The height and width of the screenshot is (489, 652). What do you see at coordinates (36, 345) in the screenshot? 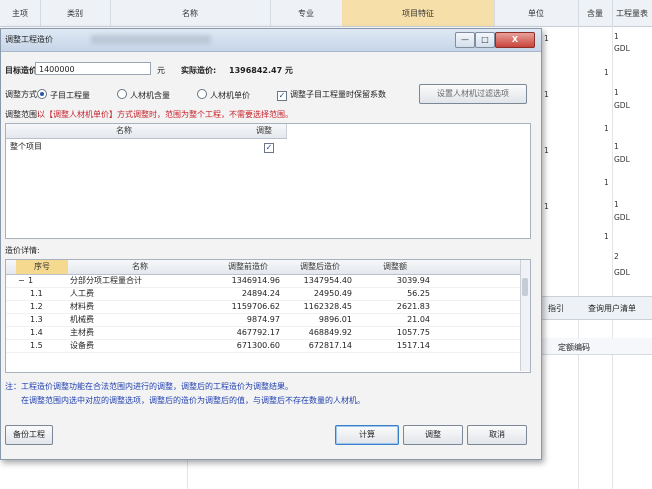
I see `row-no: 1.5` at bounding box center [36, 345].